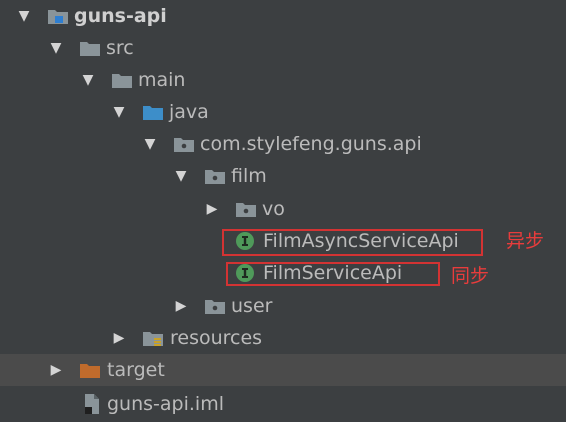 The image size is (566, 422). Describe the element at coordinates (525, 241) in the screenshot. I see `annotation-async-label: 异步` at that location.